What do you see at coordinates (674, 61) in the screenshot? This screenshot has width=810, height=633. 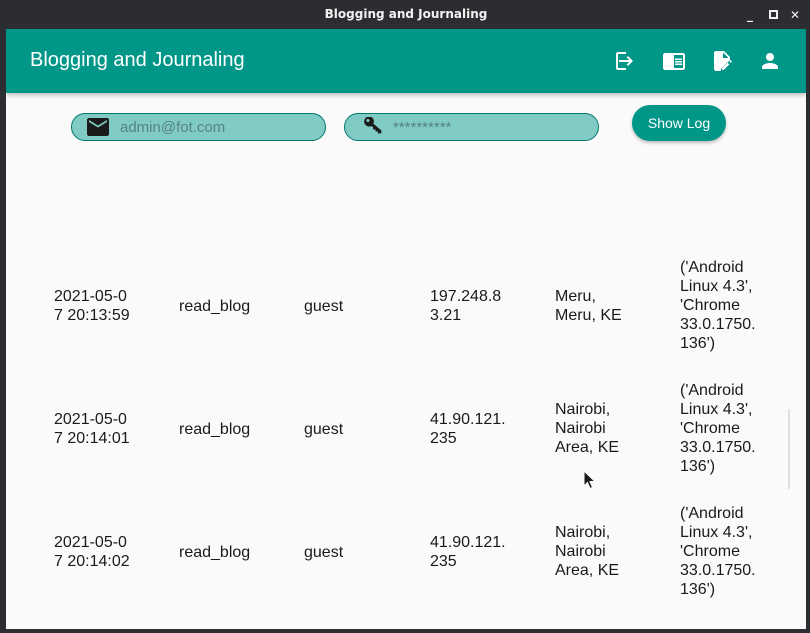 I see `chrome-reader-icon` at bounding box center [674, 61].